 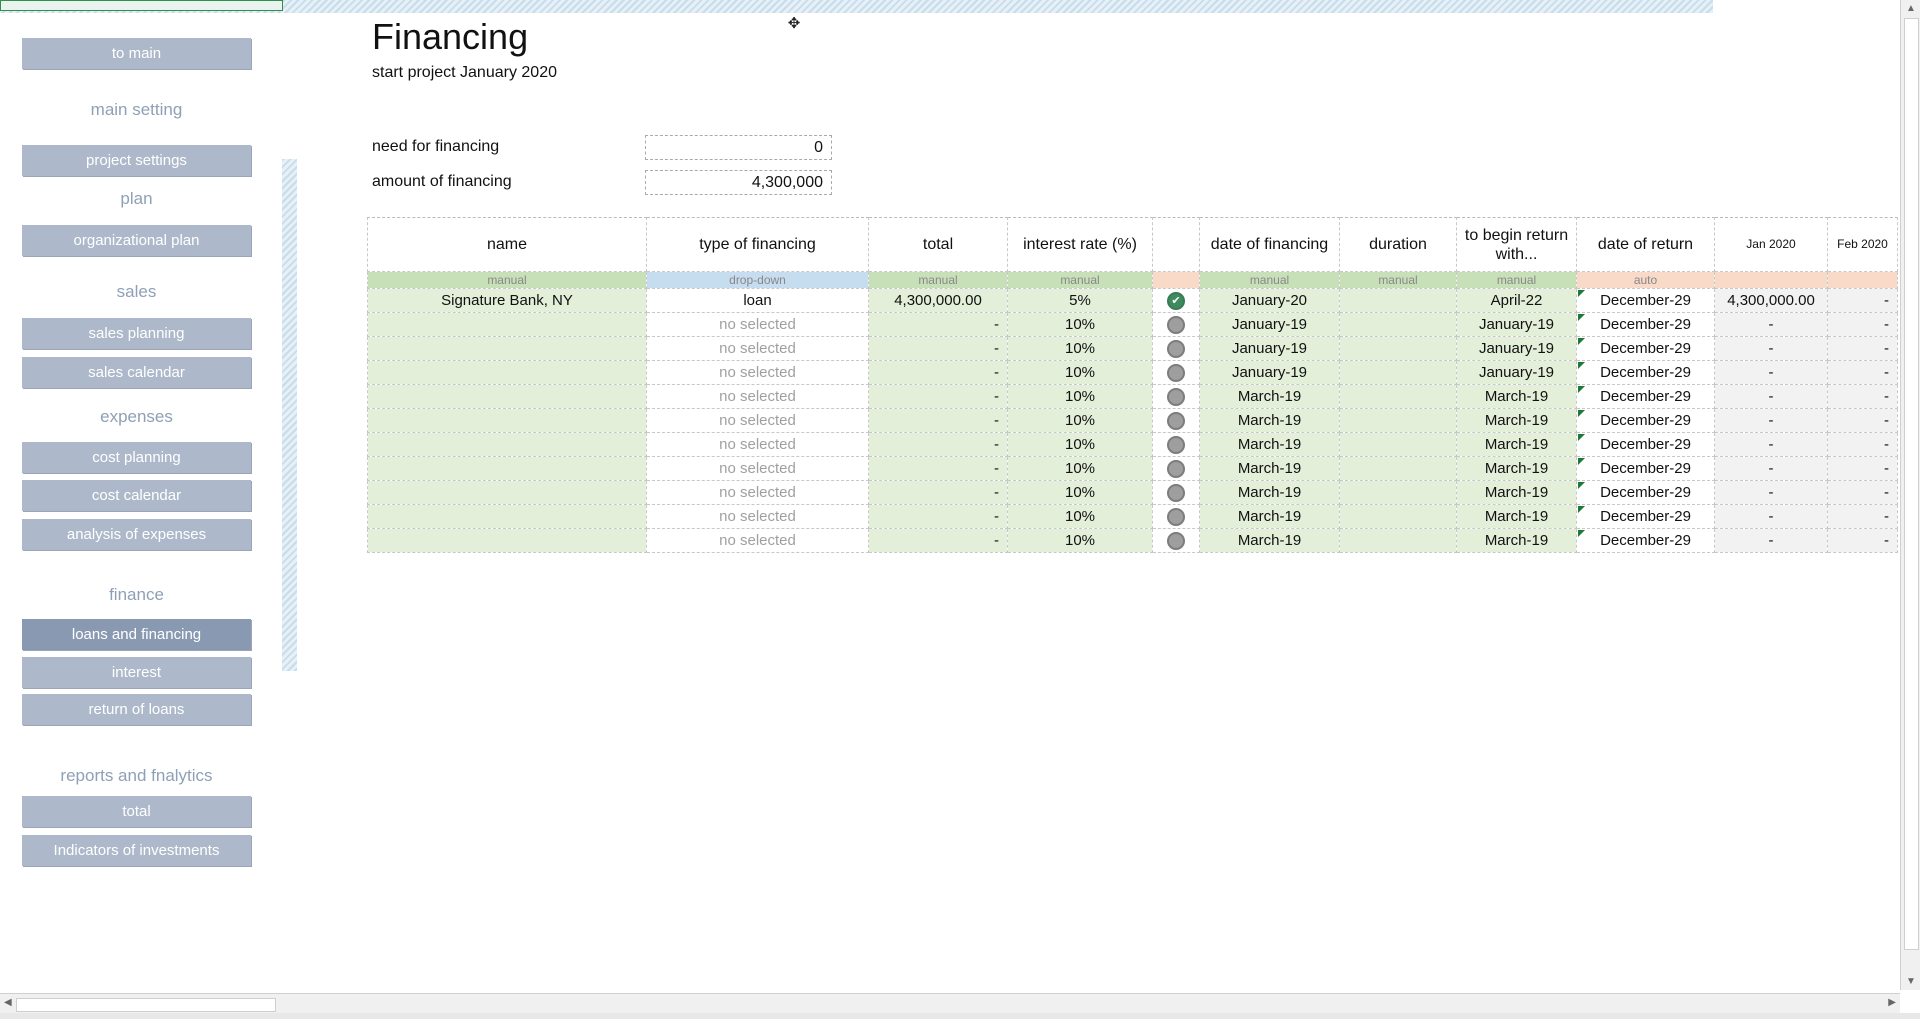 I want to click on scroll-down-icon: ▼, so click(x=1911, y=981).